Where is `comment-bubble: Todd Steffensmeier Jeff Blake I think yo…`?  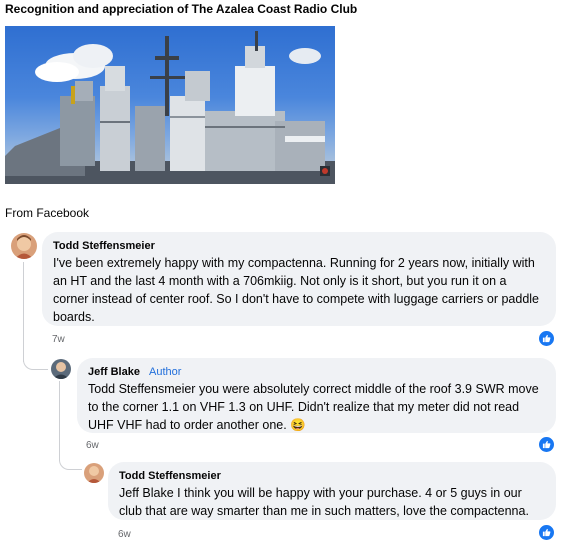
comment-bubble: Todd Steffensmeier Jeff Blake I think yo… is located at coordinates (332, 491).